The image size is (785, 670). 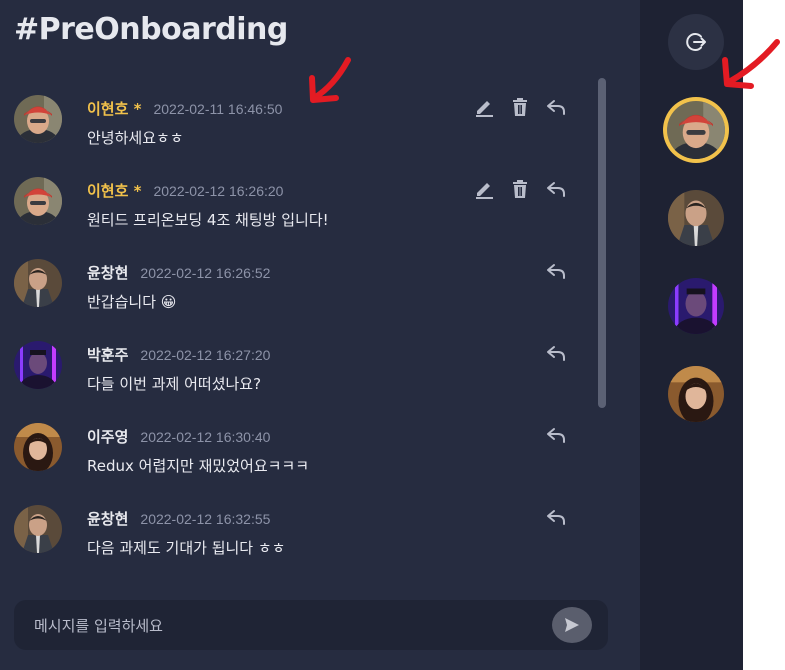 What do you see at coordinates (186, 548) in the screenshot?
I see `message-text: 다음 과제도 기대가 됩니다 ㅎㅎ` at bounding box center [186, 548].